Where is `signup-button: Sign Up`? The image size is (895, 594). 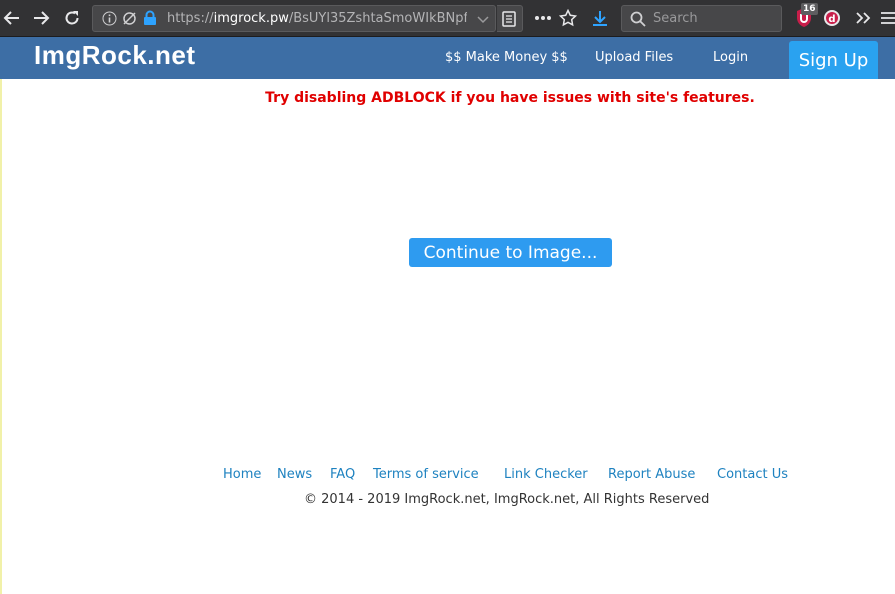
signup-button: Sign Up is located at coordinates (833, 60).